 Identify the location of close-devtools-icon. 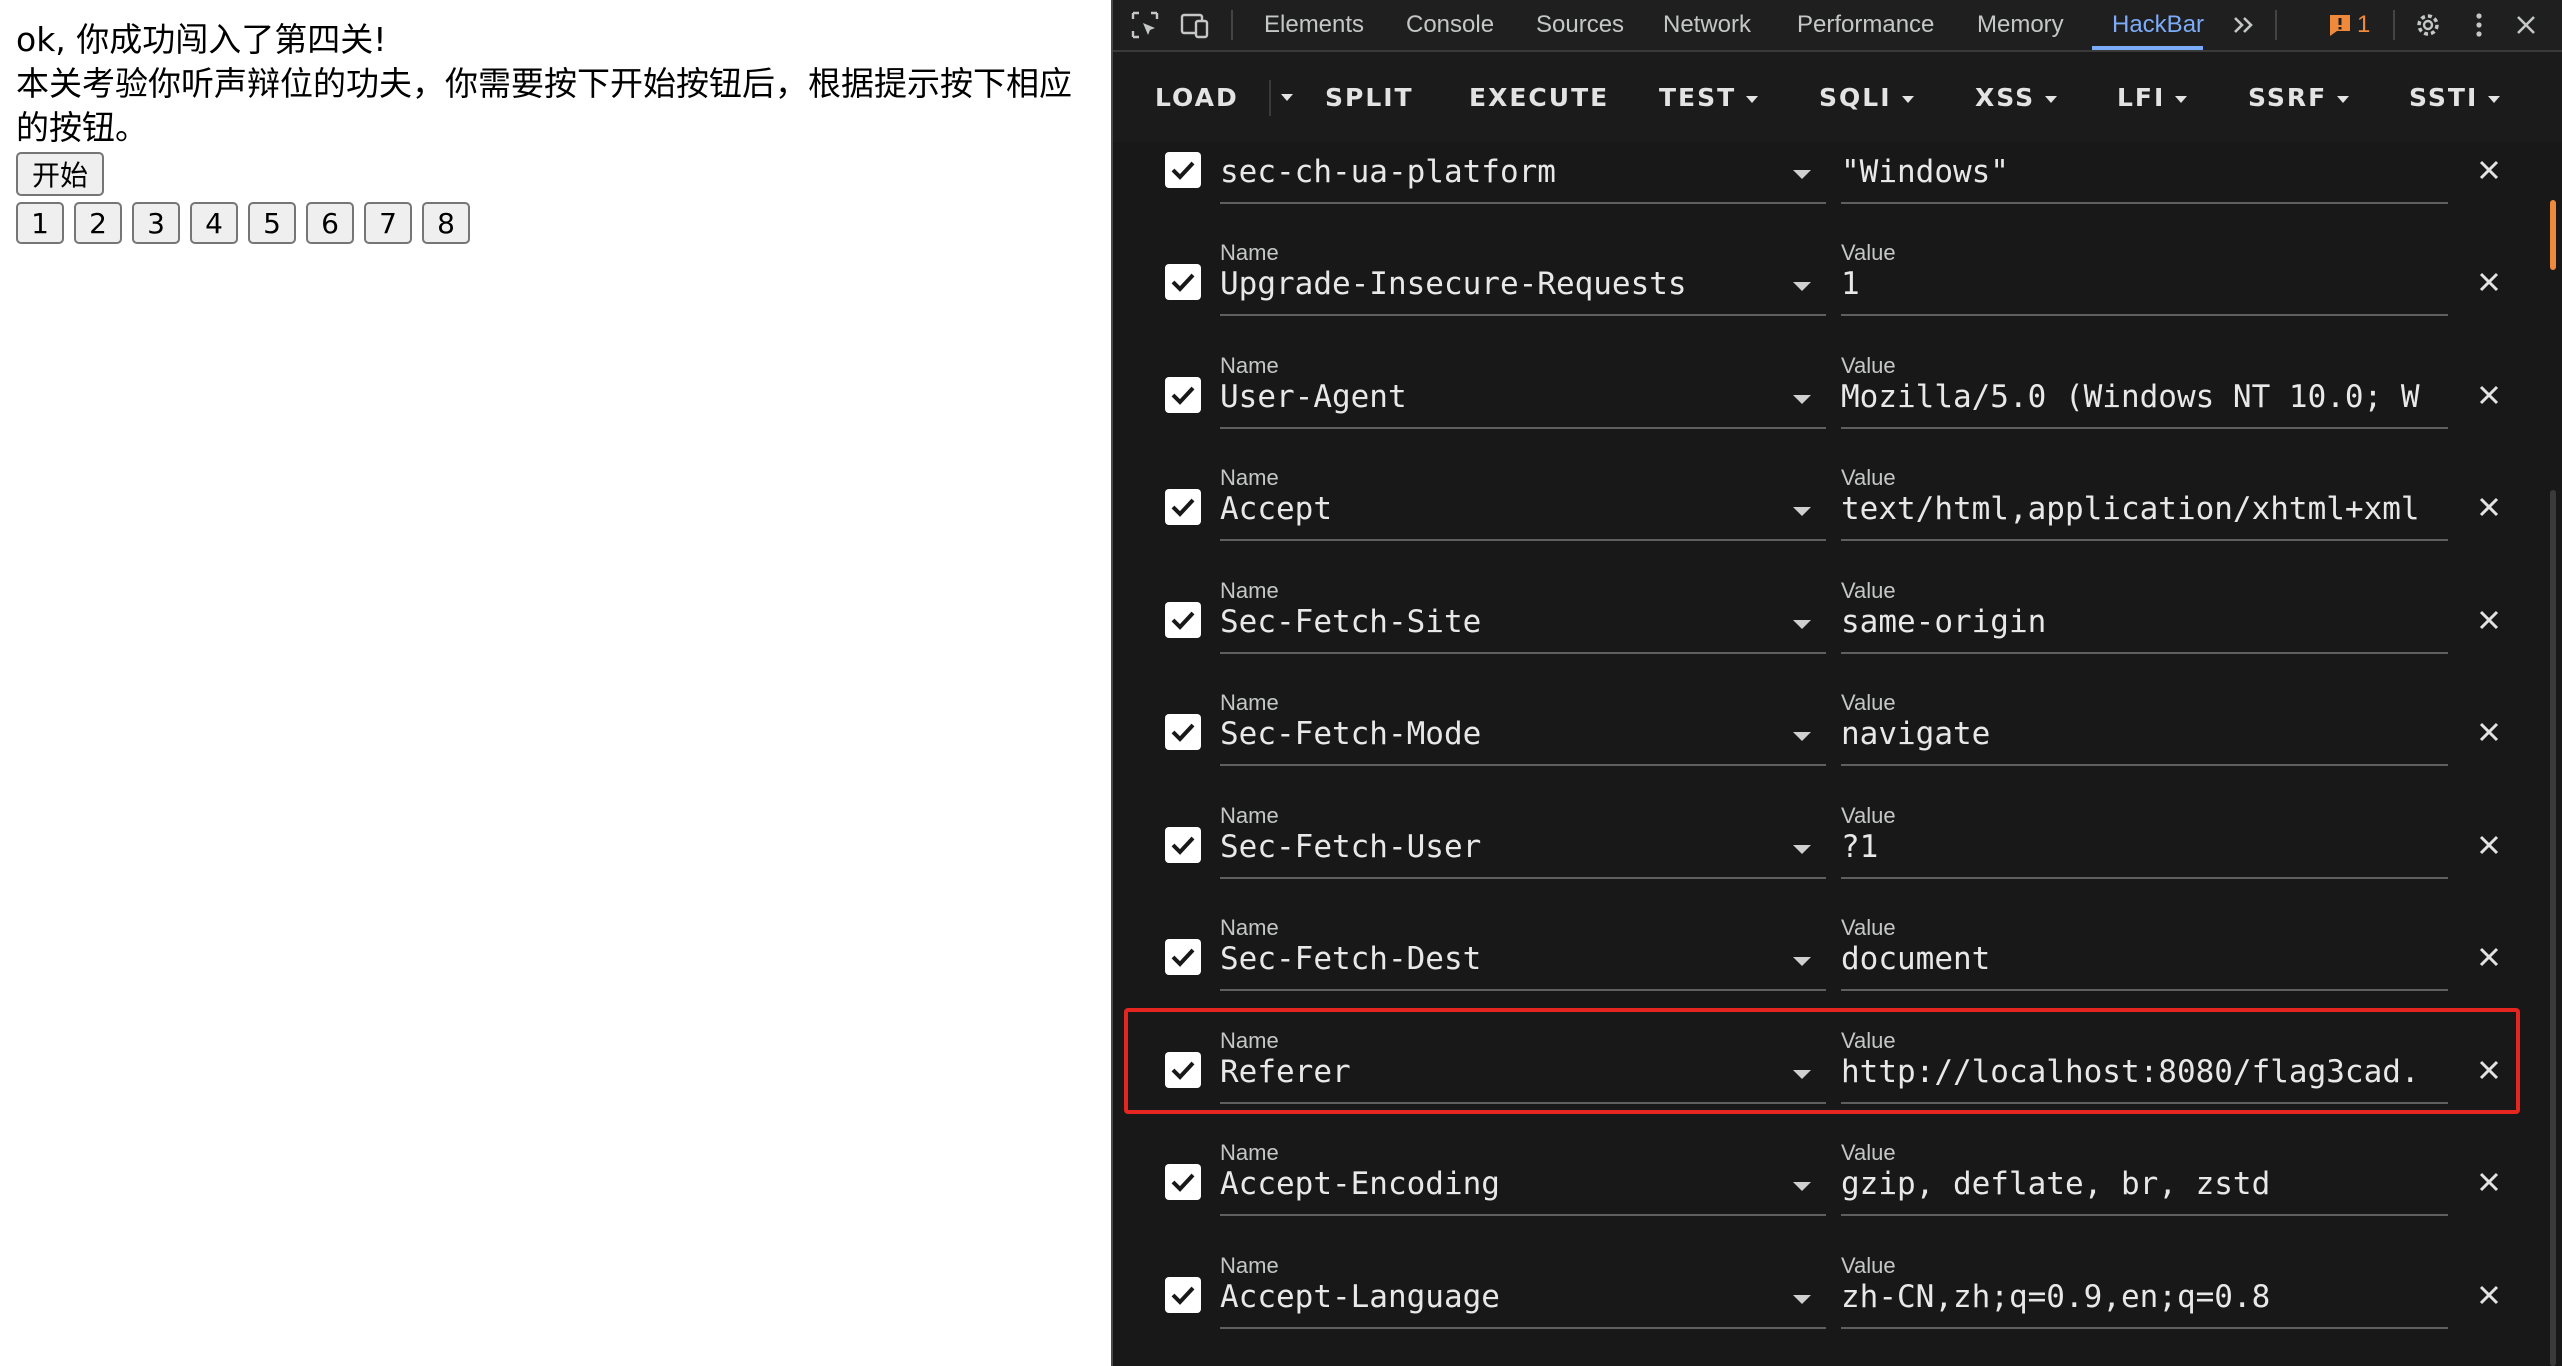
(2526, 25).